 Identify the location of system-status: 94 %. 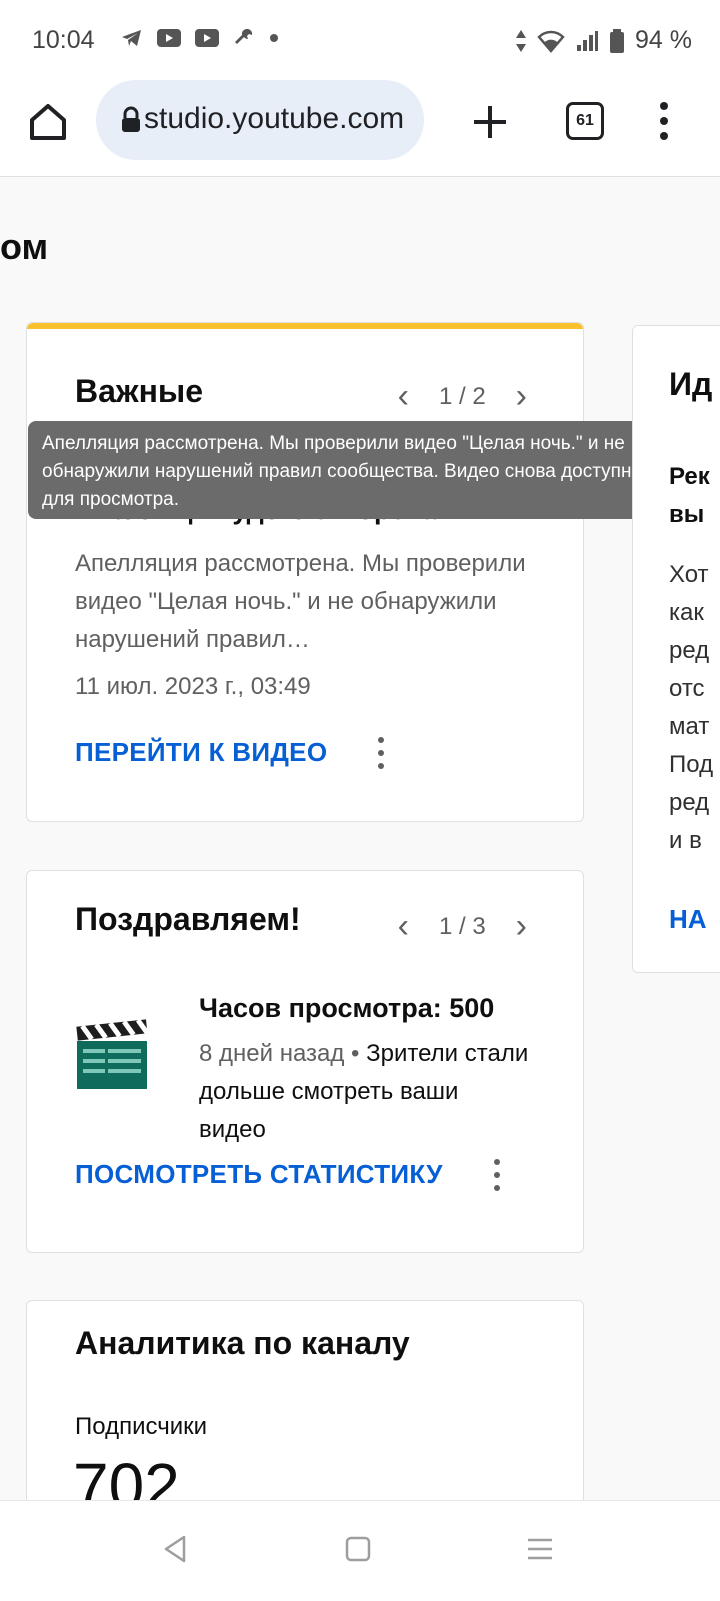
(603, 40).